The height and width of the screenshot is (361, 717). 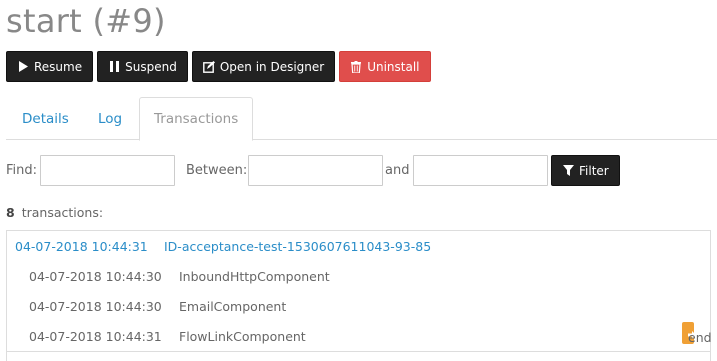 I want to click on filter-button: Filter, so click(x=585, y=170).